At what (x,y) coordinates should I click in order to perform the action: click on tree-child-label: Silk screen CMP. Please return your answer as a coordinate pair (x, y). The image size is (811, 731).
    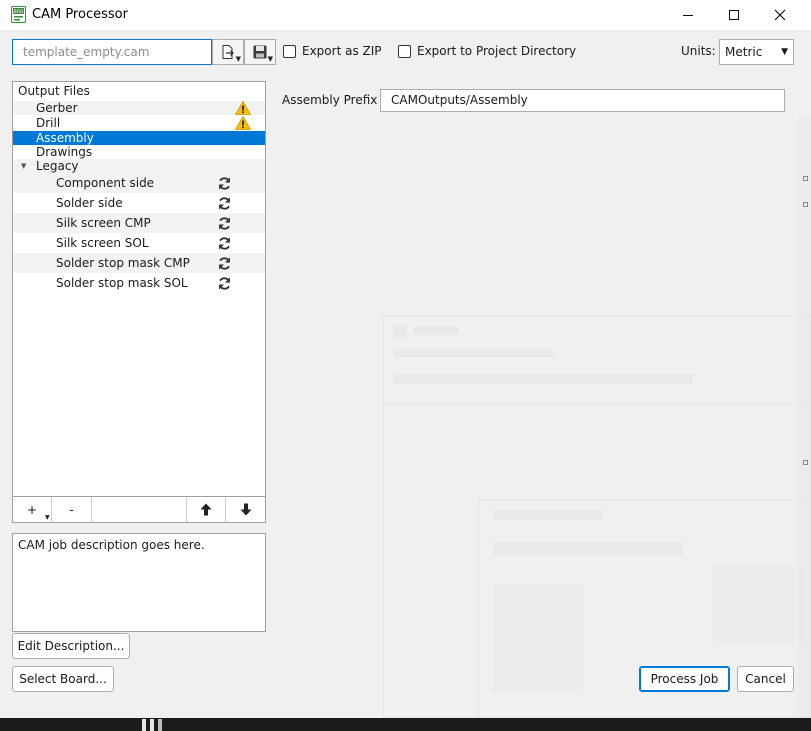
    Looking at the image, I should click on (103, 223).